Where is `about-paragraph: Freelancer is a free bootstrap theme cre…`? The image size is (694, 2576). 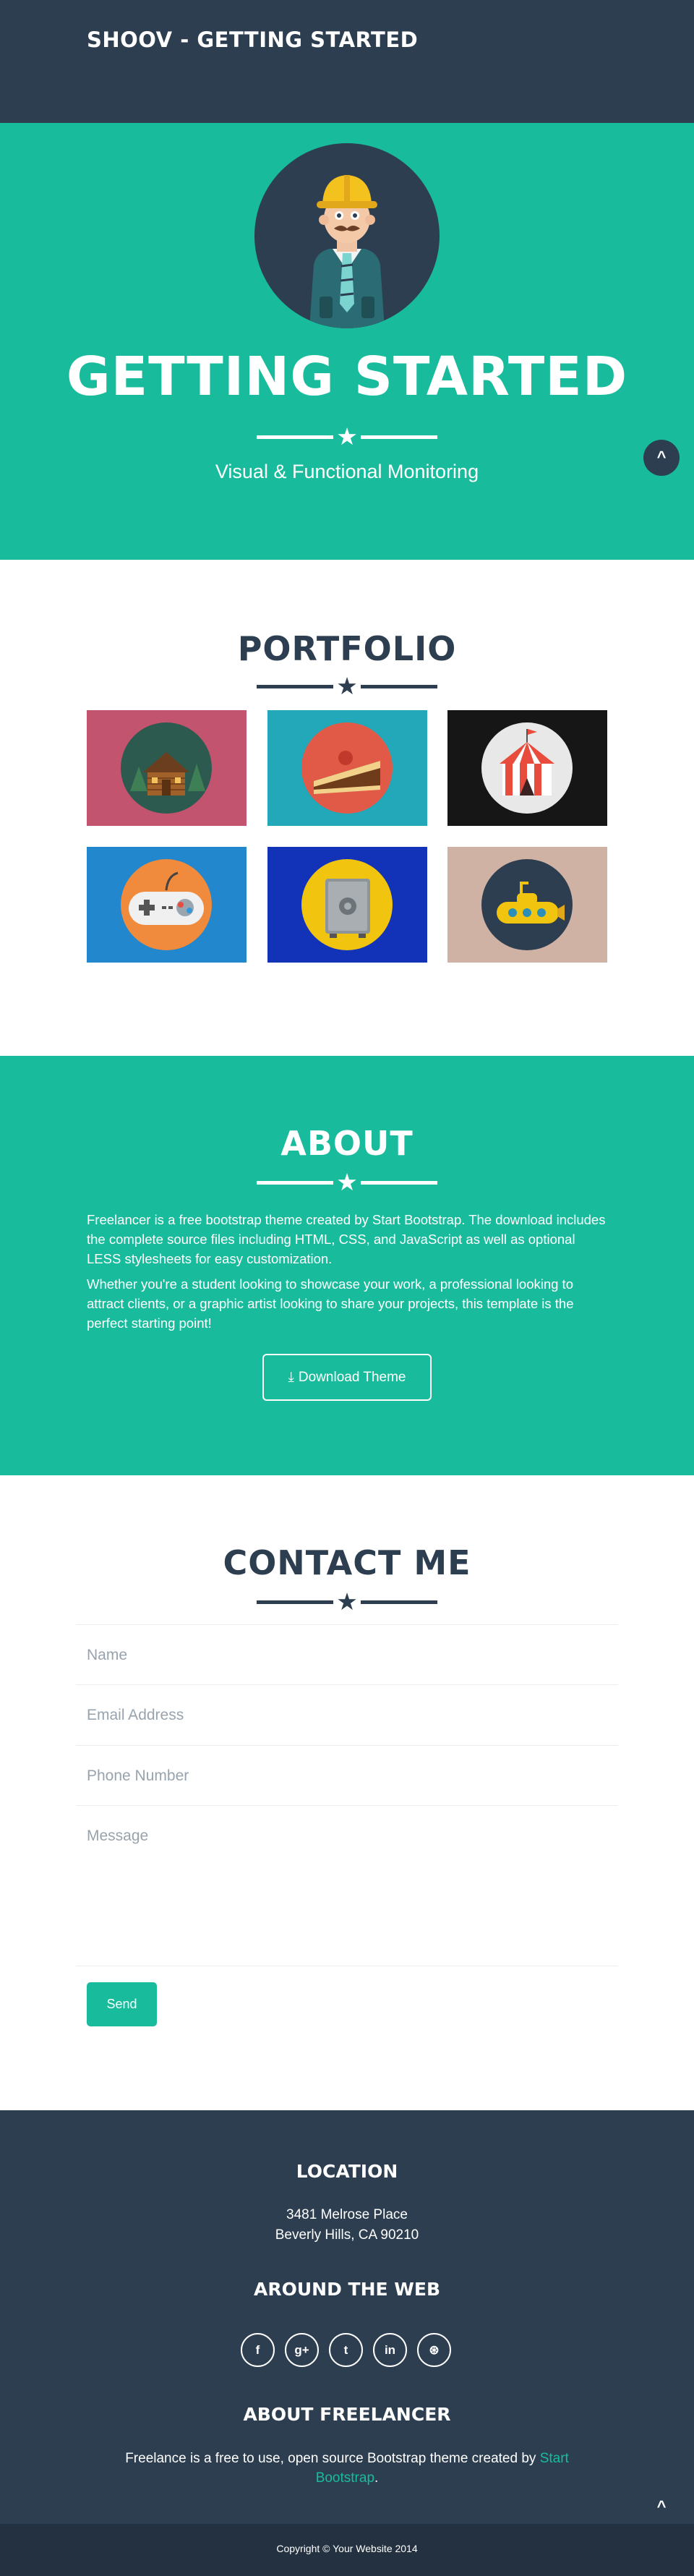
about-paragraph: Freelancer is a free bootstrap theme cre… is located at coordinates (346, 1239).